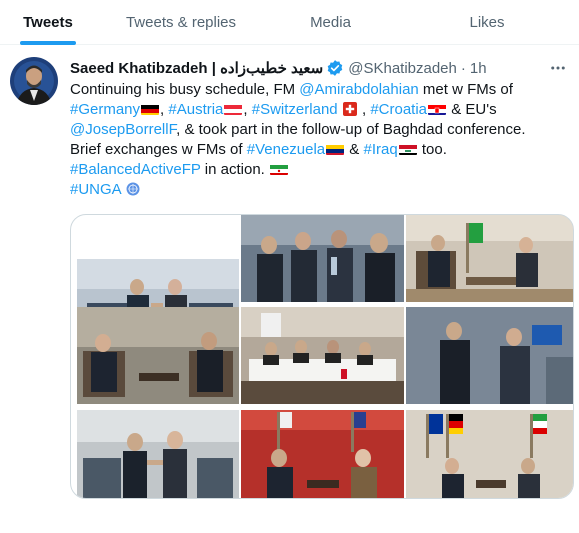 This screenshot has width=579, height=533. I want to click on tab-tweets-label: Tweets, so click(48, 22).